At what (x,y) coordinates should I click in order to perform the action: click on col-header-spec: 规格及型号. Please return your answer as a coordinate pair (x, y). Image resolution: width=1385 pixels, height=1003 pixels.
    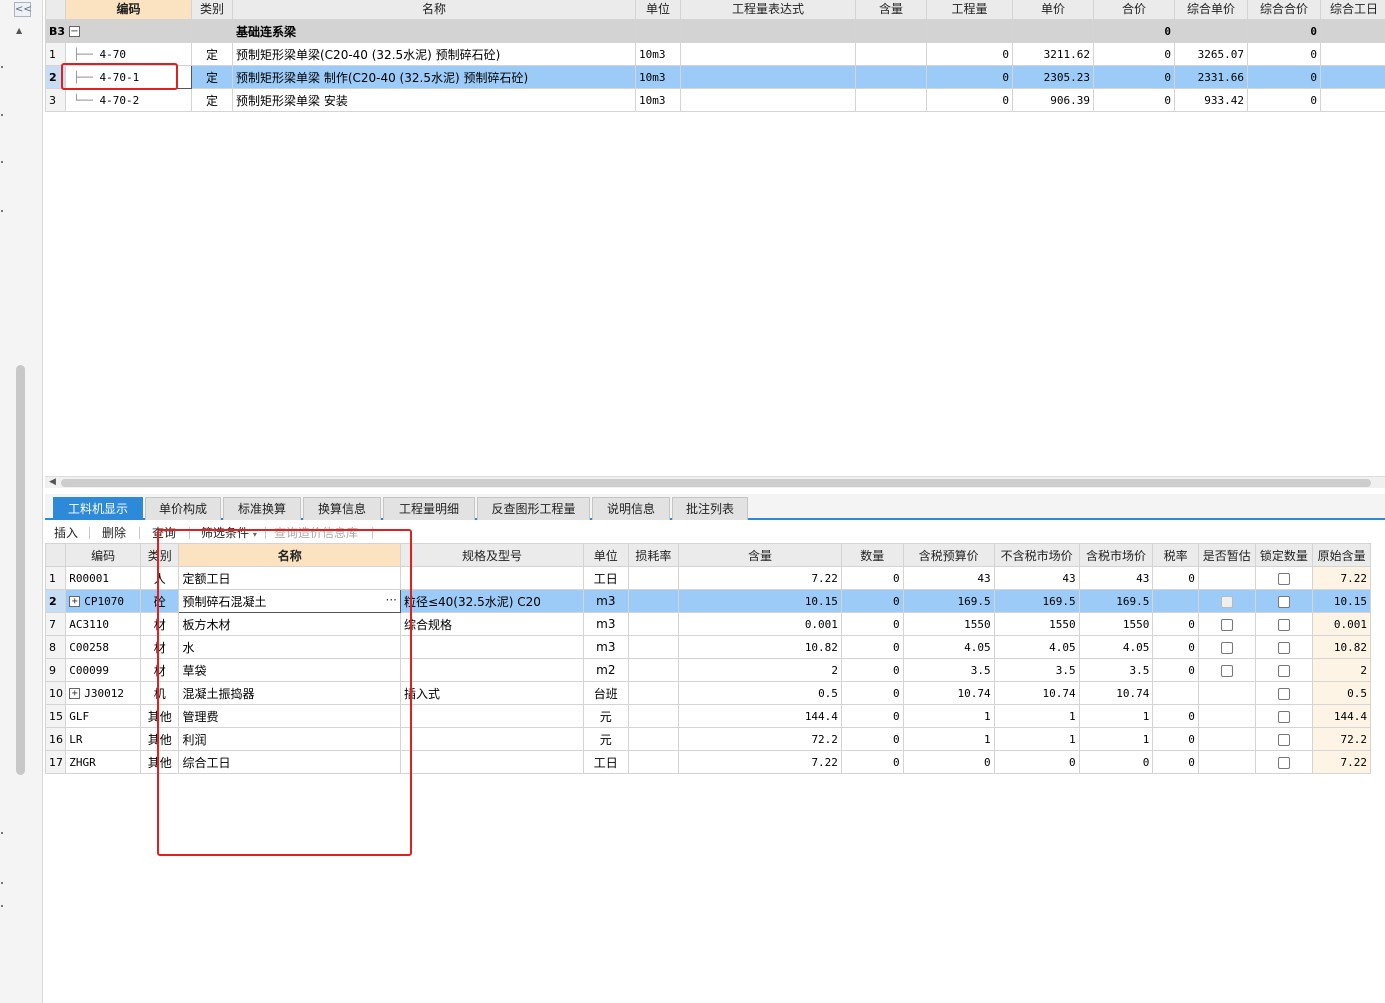
    Looking at the image, I should click on (492, 555).